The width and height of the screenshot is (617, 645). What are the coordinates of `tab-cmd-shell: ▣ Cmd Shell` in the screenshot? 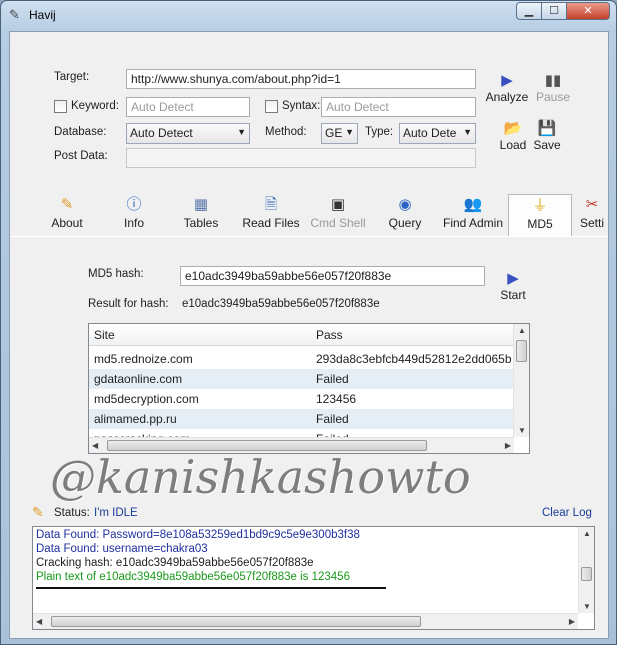 It's located at (338, 215).